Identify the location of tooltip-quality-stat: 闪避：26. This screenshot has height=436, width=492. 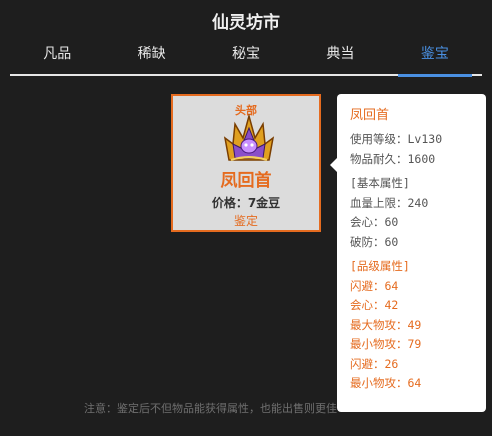
(374, 363).